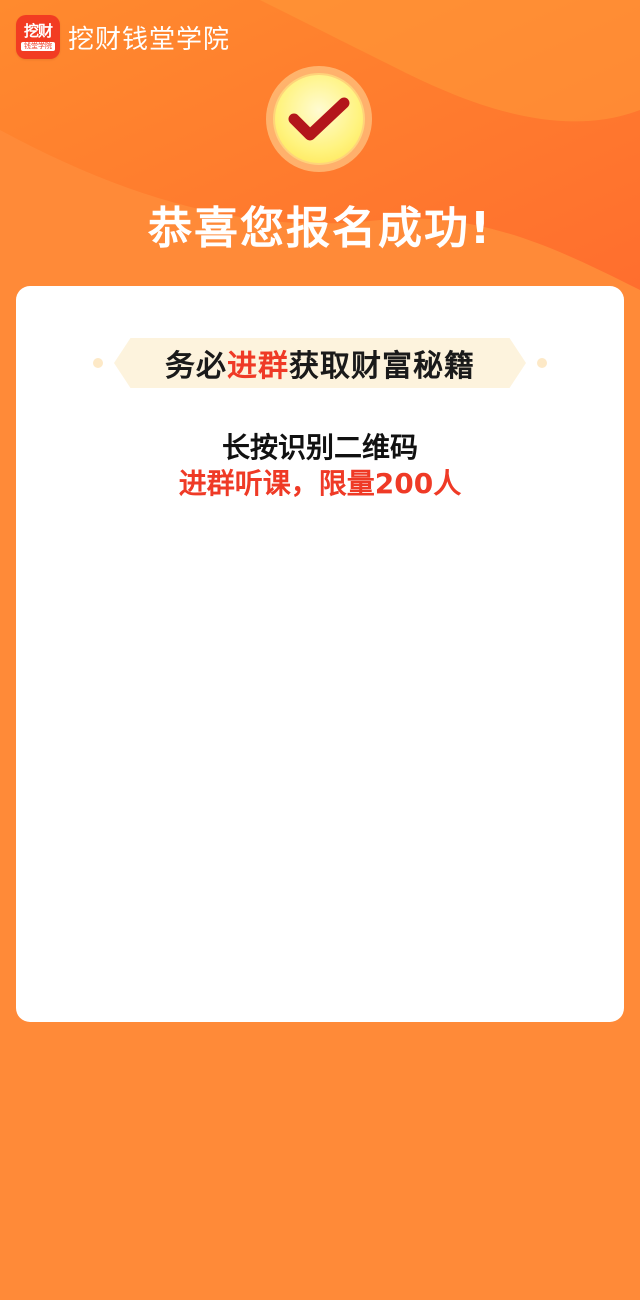 Image resolution: width=640 pixels, height=1300 pixels. Describe the element at coordinates (38, 31) in the screenshot. I see `logo-text: 挖财` at that location.